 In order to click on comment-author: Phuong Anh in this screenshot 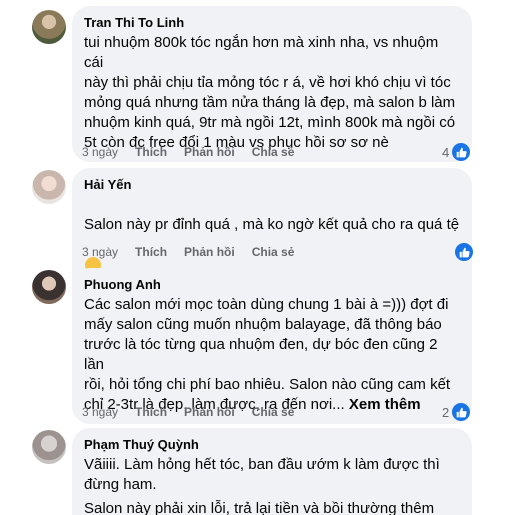, I will do `click(272, 284)`.